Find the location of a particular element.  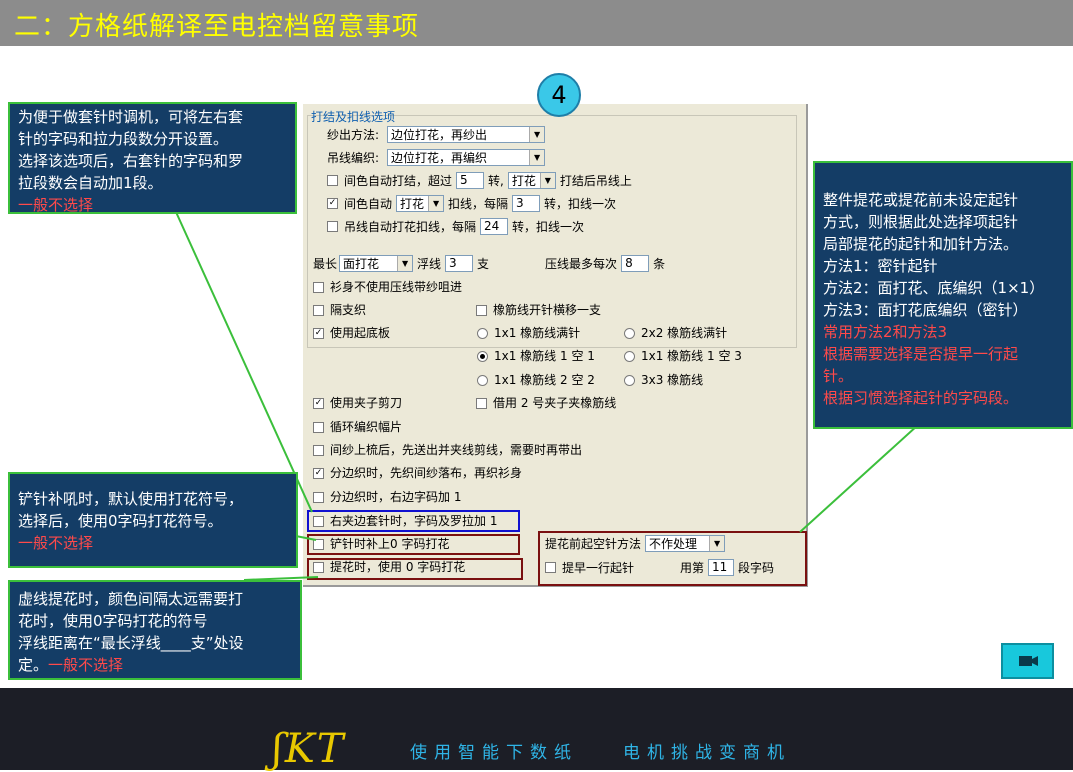

float-input: 3 is located at coordinates (459, 263).